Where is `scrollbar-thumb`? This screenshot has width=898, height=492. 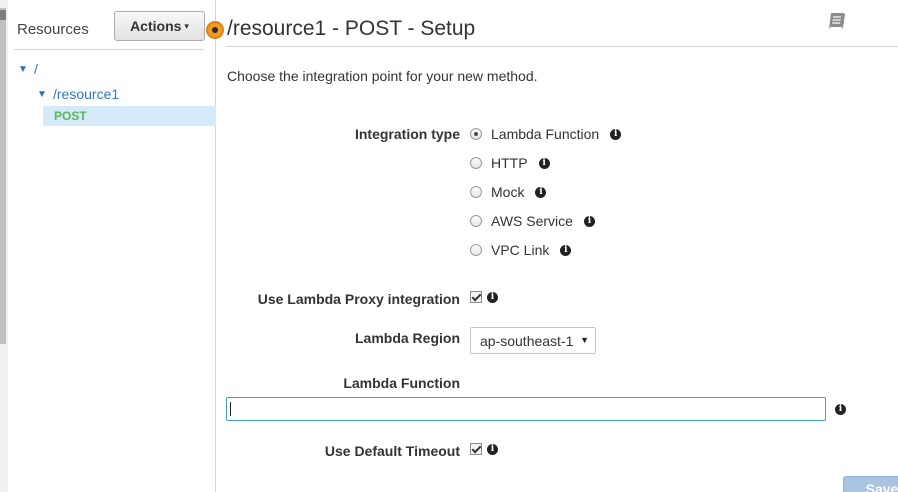 scrollbar-thumb is located at coordinates (3, 176).